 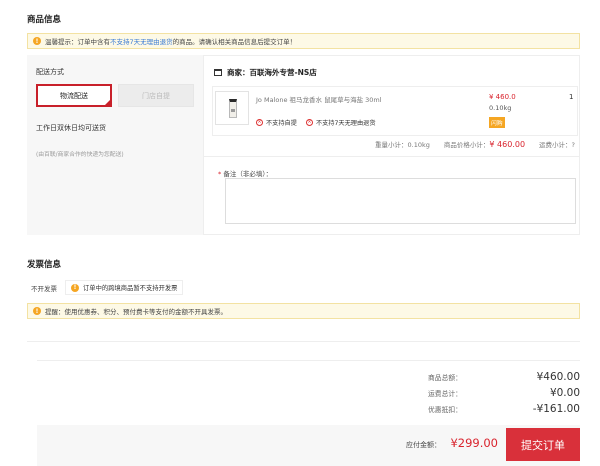 What do you see at coordinates (480, 393) in the screenshot?
I see `summary-row-freight: 运费总计： ¥0.00` at bounding box center [480, 393].